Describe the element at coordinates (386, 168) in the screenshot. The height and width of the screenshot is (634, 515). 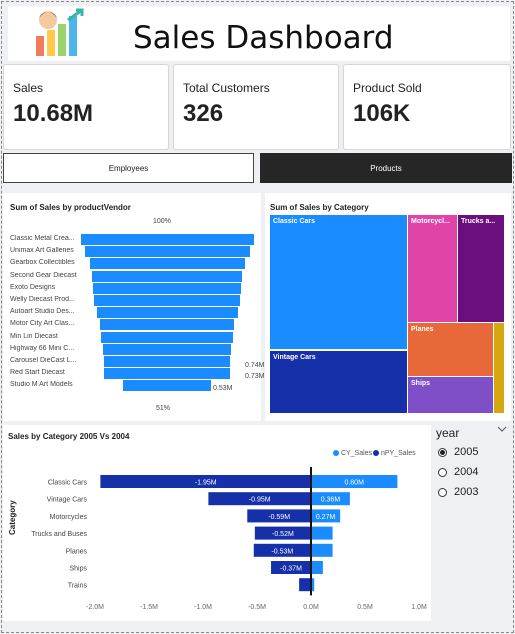
I see `products-button: Products` at that location.